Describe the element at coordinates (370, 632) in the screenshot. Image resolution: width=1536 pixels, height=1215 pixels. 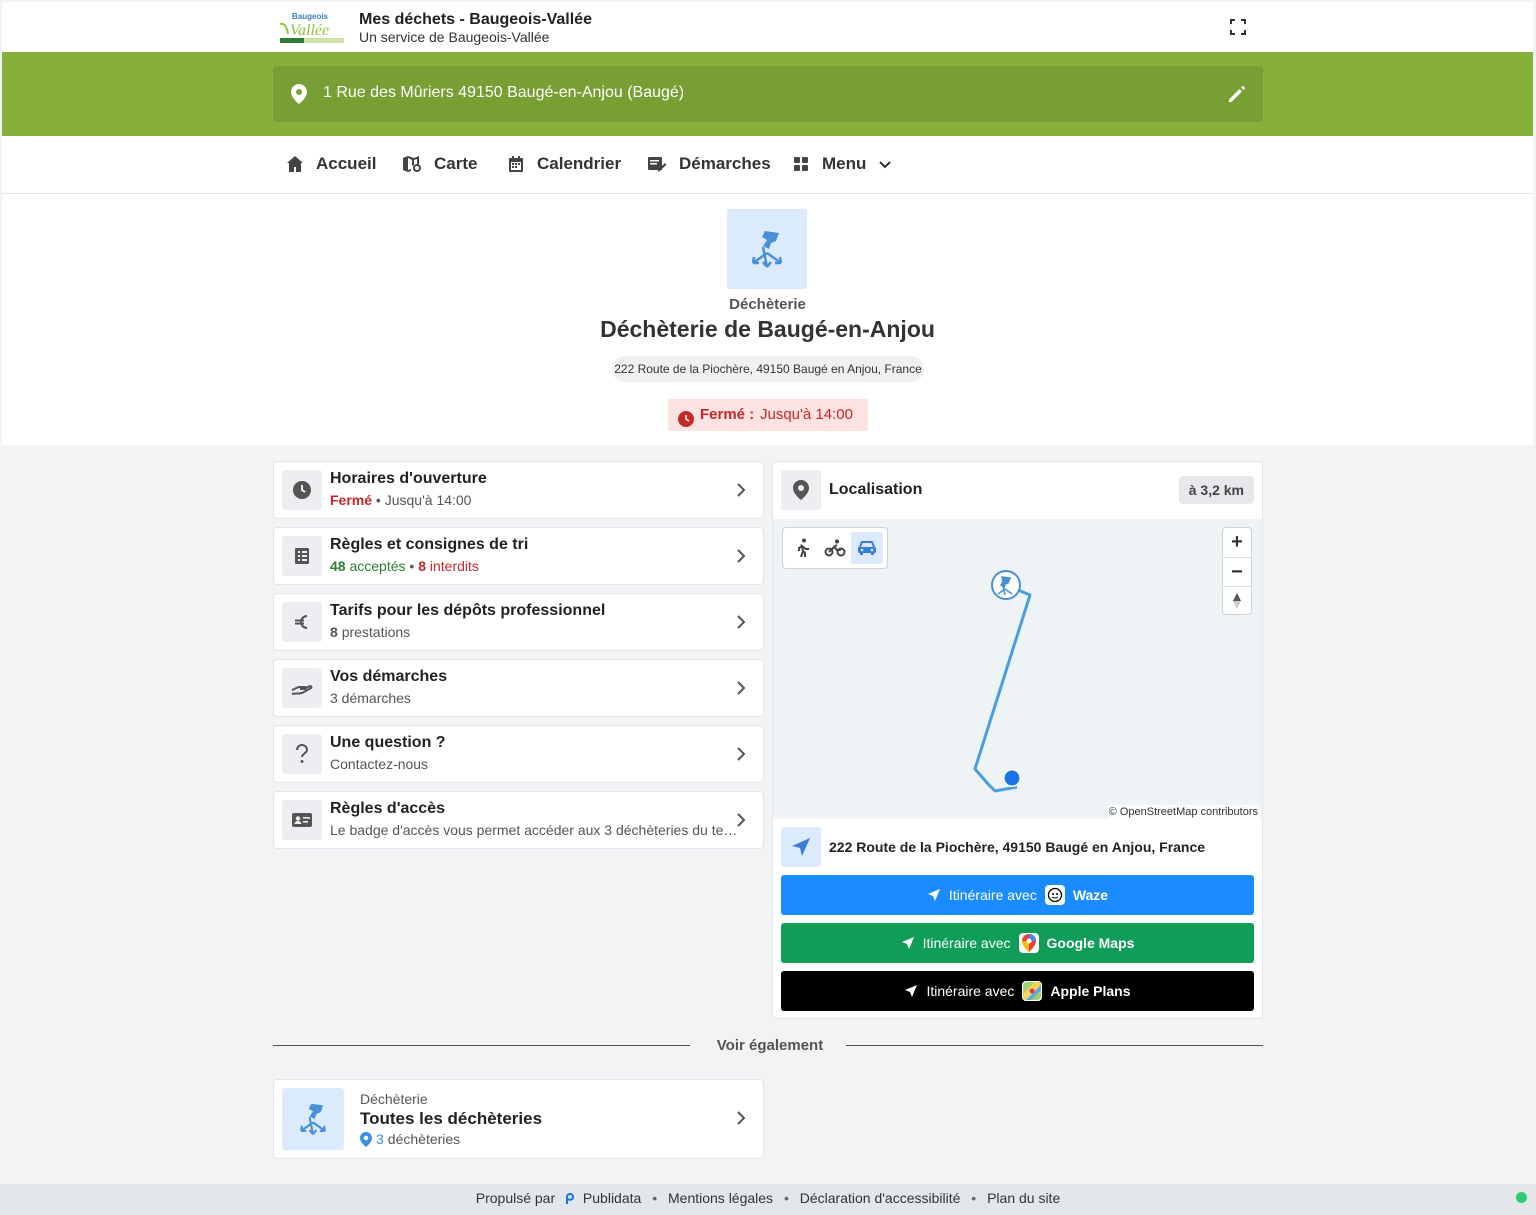
I see `card-subtitle: 8 prestations` at that location.